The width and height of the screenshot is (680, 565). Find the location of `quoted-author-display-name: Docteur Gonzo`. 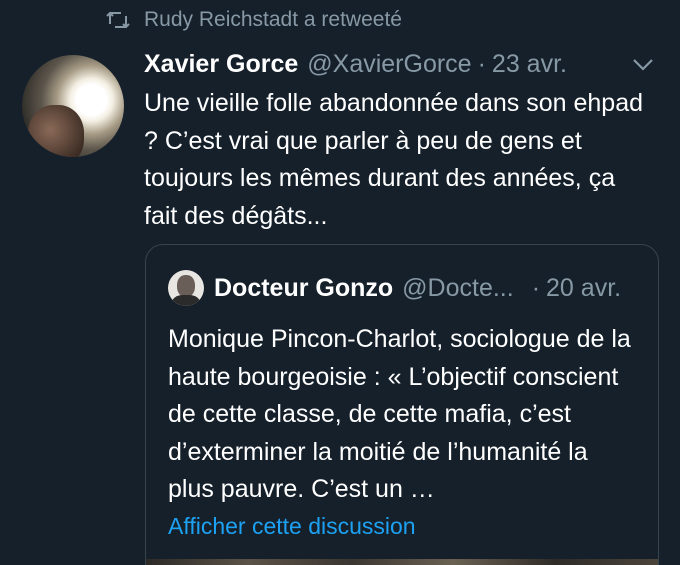

quoted-author-display-name: Docteur Gonzo is located at coordinates (304, 287).